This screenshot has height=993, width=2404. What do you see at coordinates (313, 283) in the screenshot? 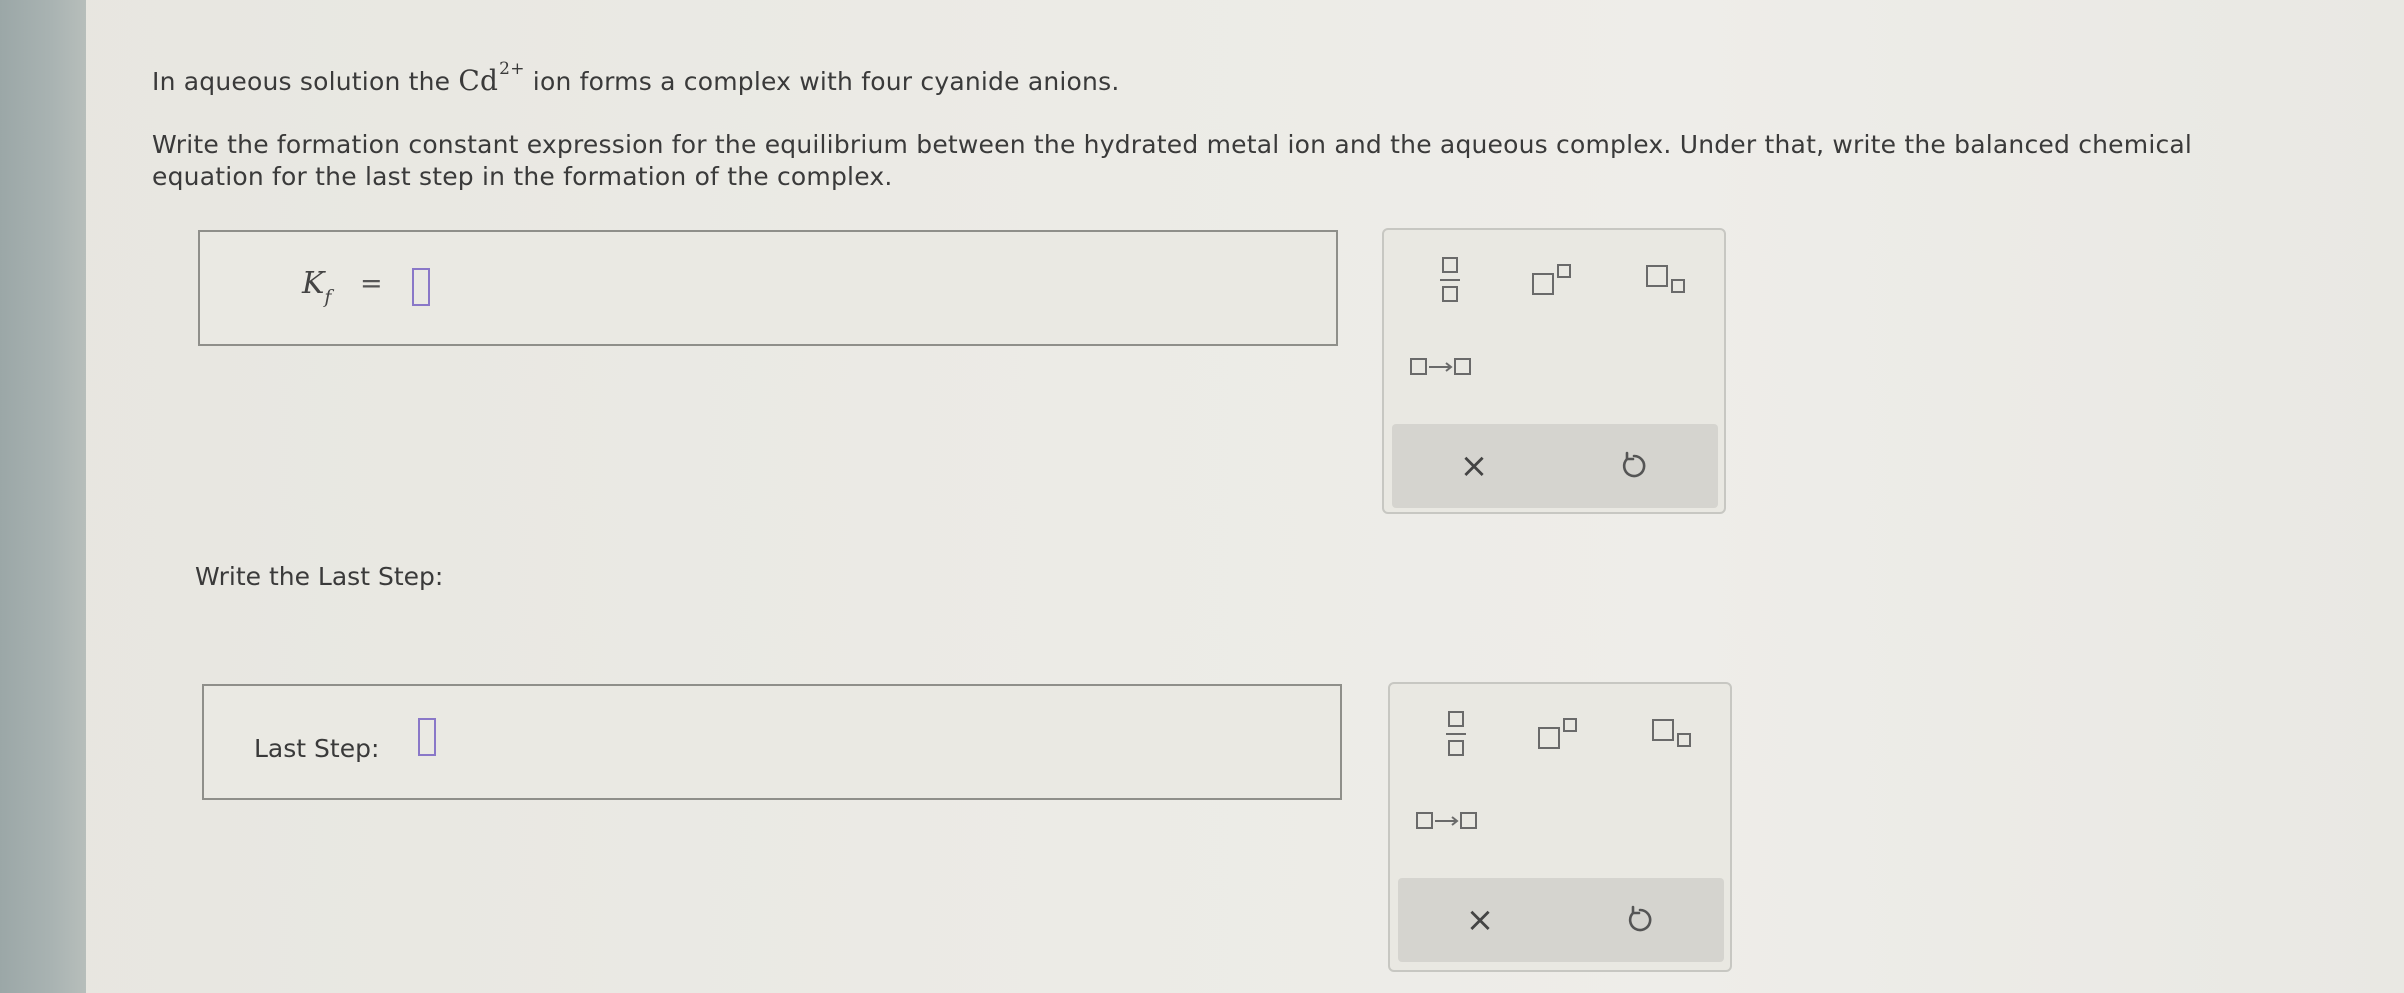
I see `kf-letter: K` at bounding box center [313, 283].